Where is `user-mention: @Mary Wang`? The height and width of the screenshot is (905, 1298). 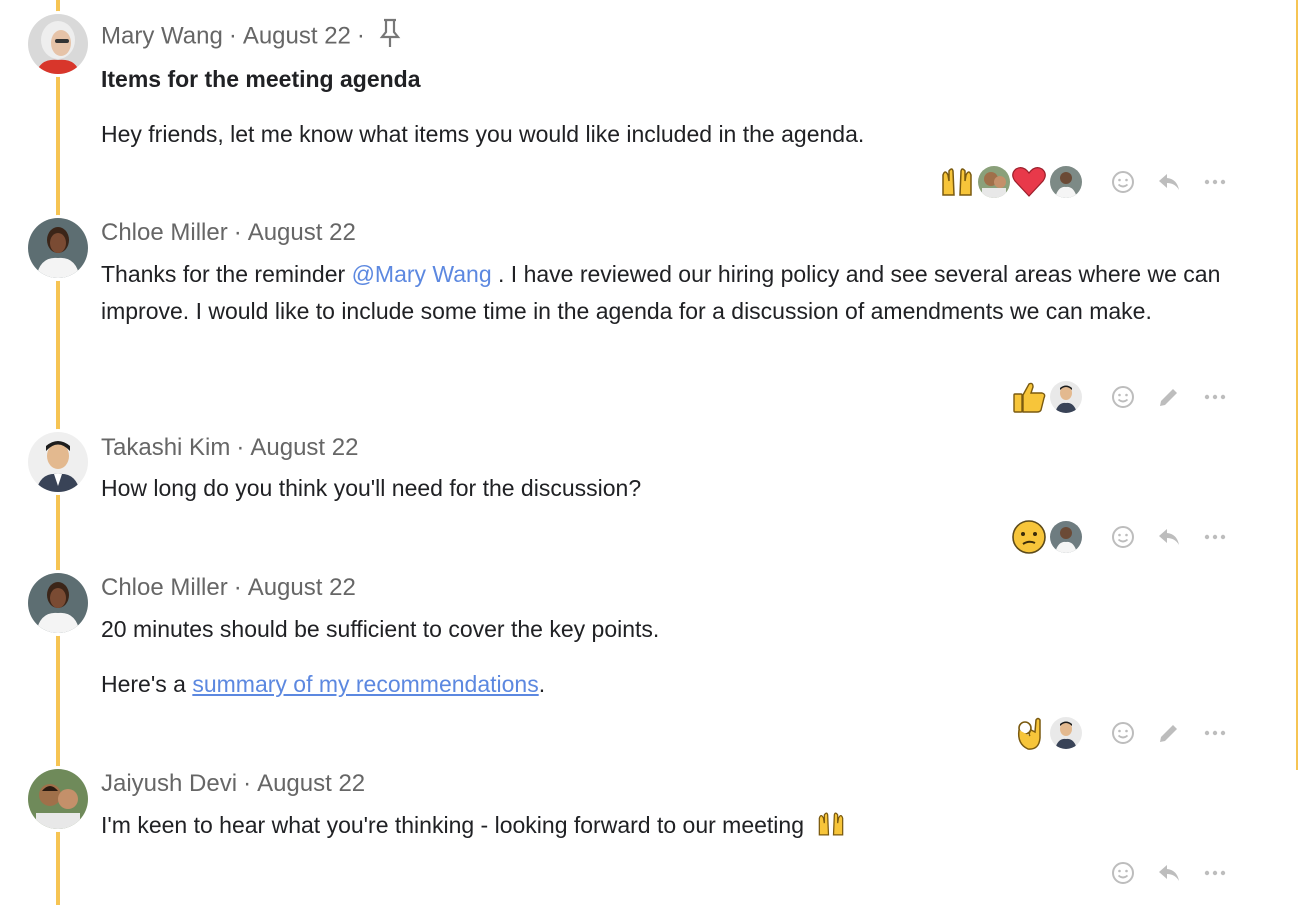 user-mention: @Mary Wang is located at coordinates (422, 274).